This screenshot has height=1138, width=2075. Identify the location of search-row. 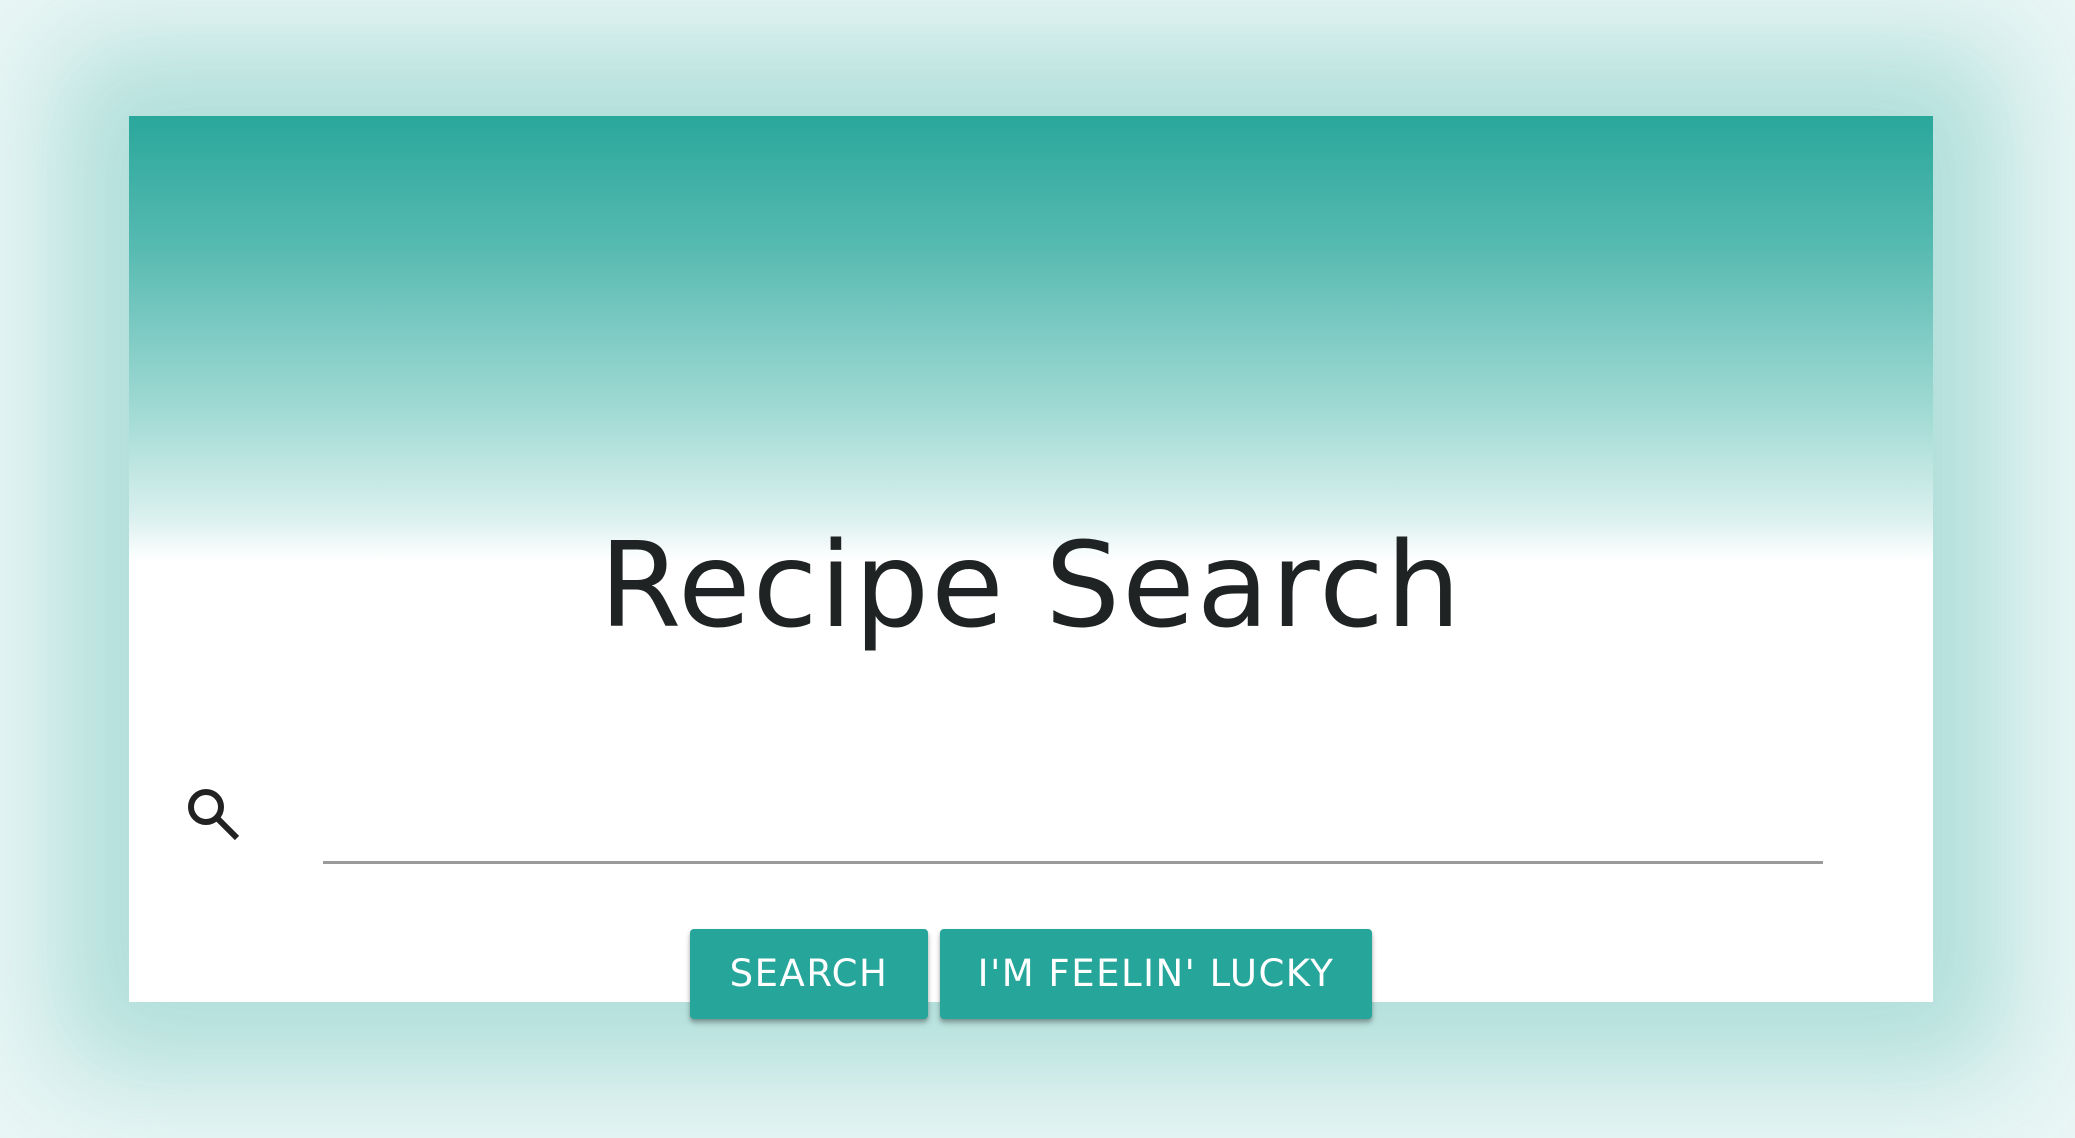
(1013, 821).